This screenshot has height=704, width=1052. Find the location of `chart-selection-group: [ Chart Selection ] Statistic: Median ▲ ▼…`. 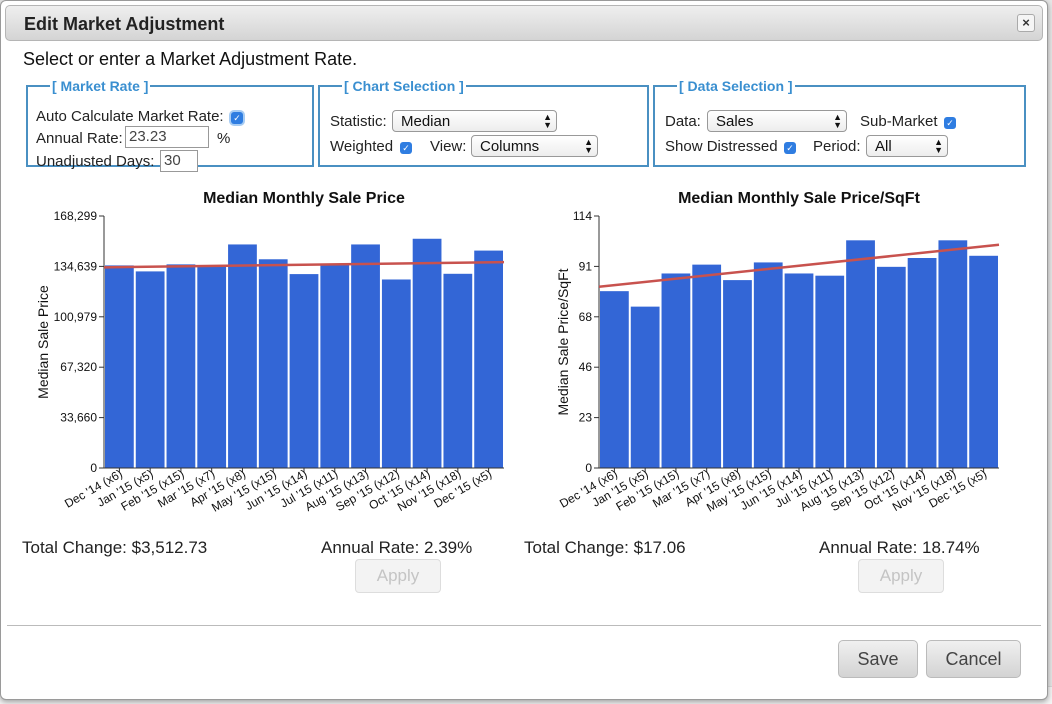

chart-selection-group: [ Chart Selection ] Statistic: Median ▲ ▼… is located at coordinates (483, 122).